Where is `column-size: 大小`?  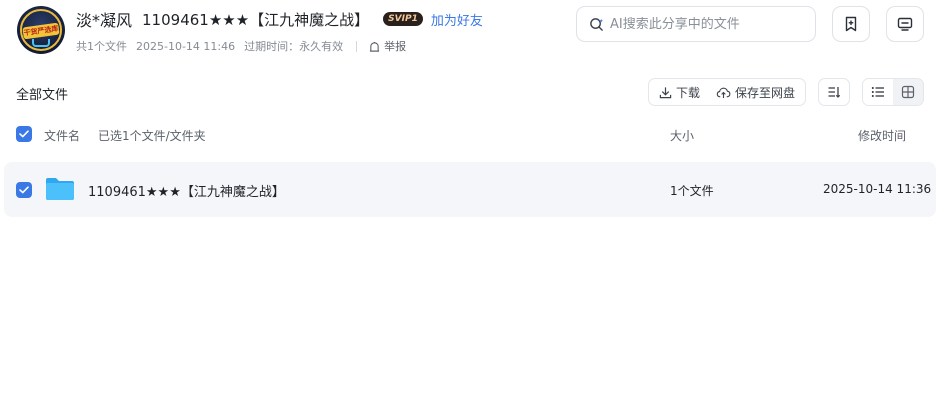 column-size: 大小 is located at coordinates (682, 135).